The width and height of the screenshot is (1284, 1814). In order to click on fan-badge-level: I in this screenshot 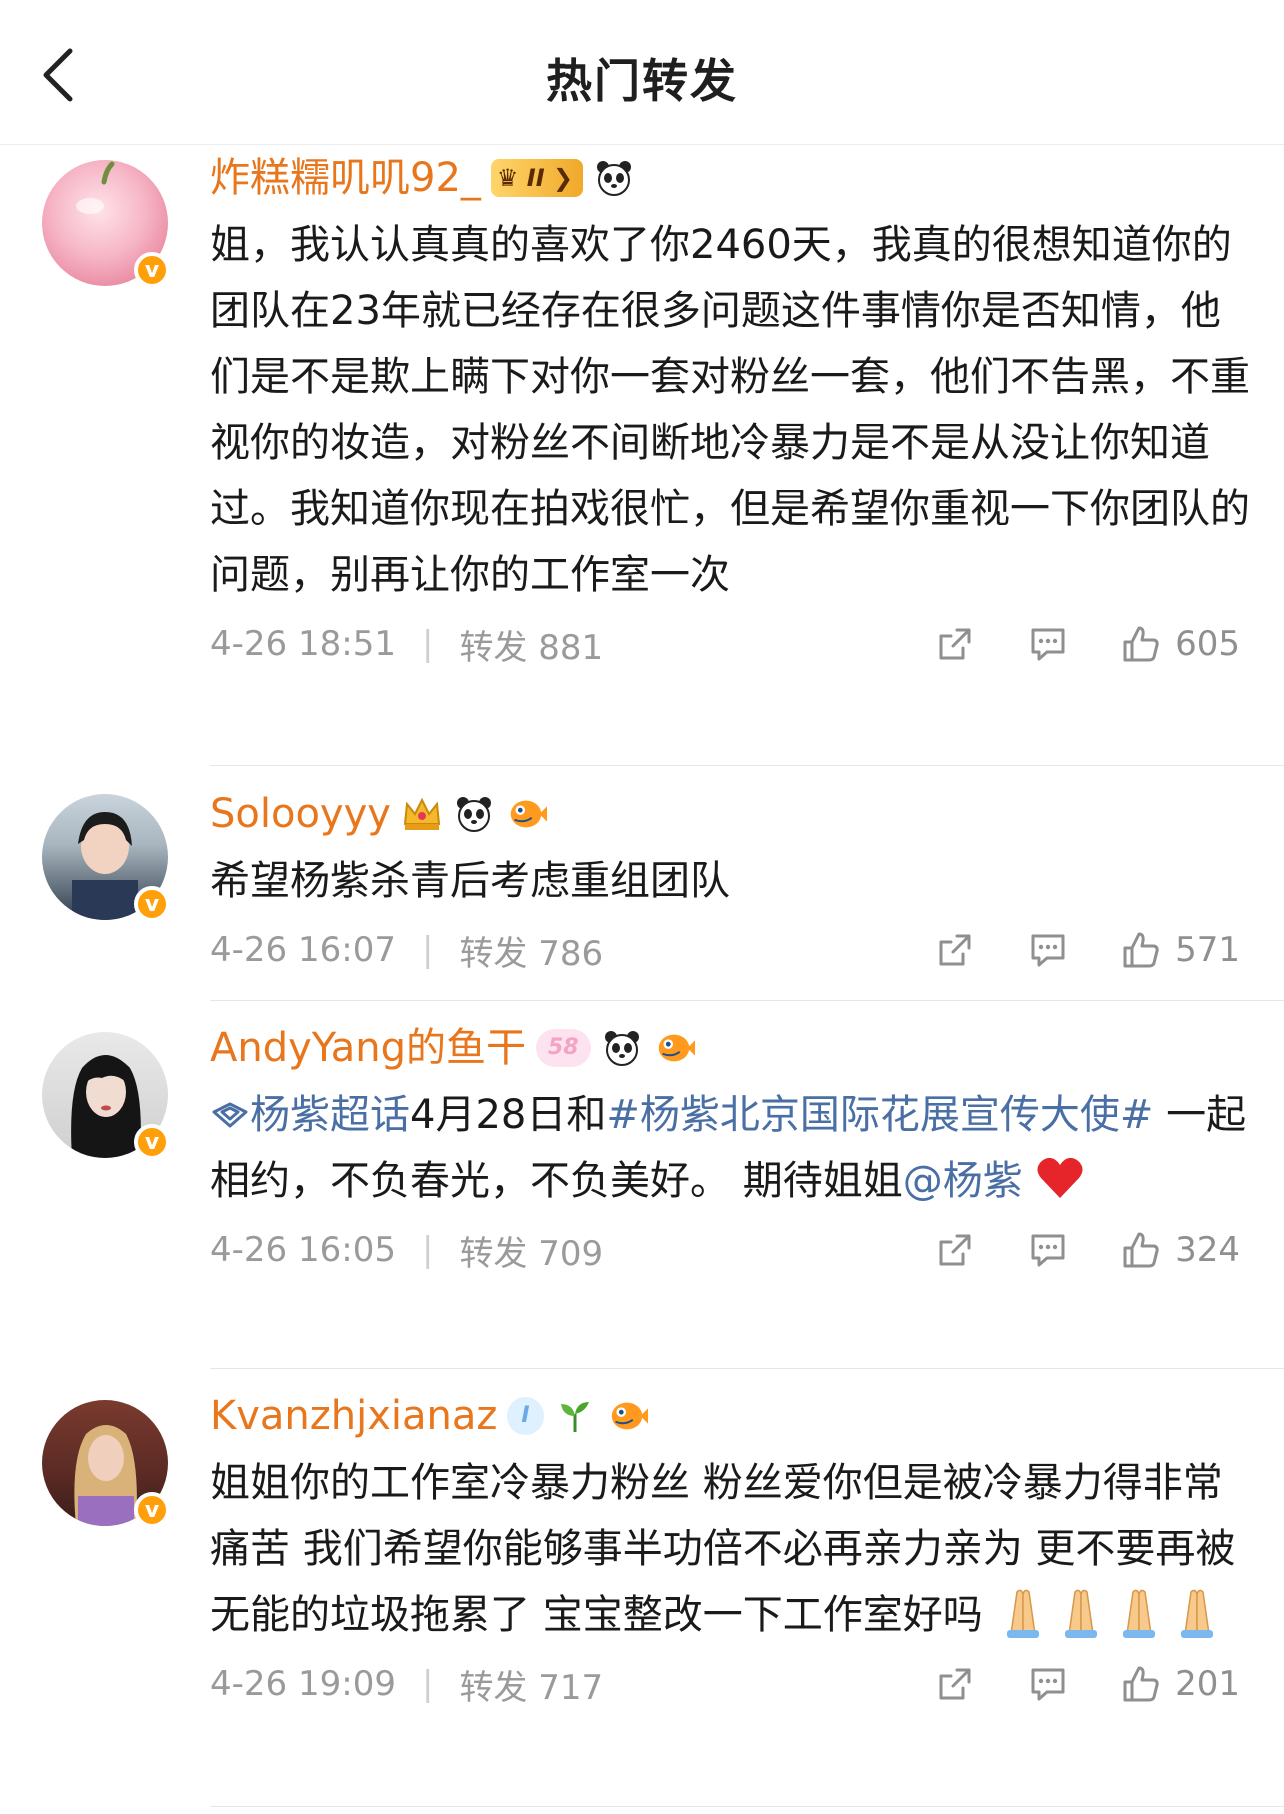, I will do `click(525, 1415)`.